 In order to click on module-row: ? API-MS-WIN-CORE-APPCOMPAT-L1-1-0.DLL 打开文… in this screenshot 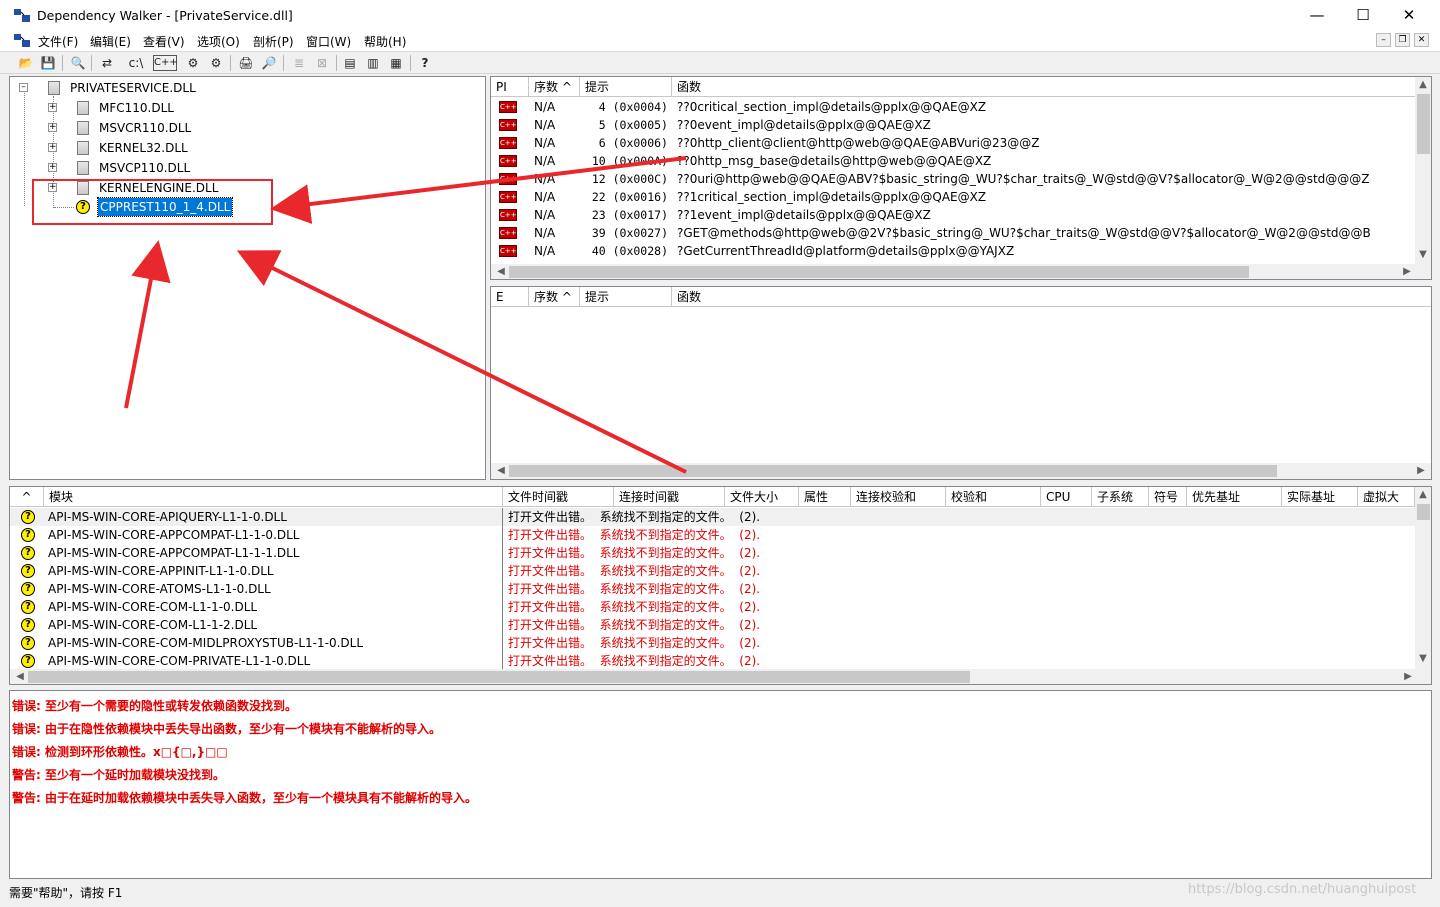, I will do `click(712, 535)`.